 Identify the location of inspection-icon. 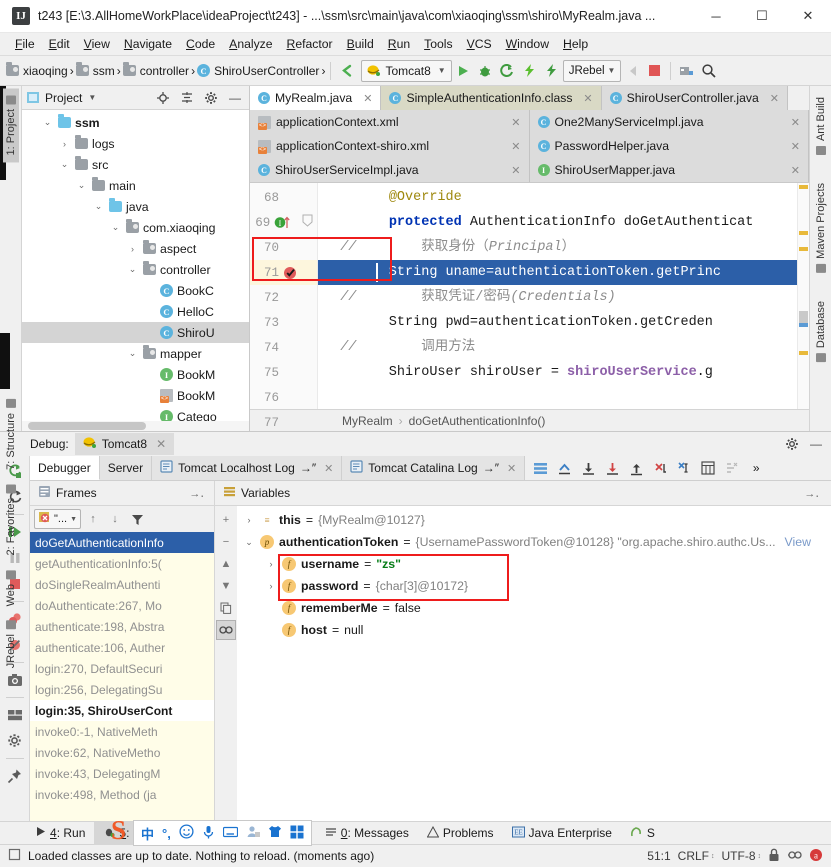
(794, 856).